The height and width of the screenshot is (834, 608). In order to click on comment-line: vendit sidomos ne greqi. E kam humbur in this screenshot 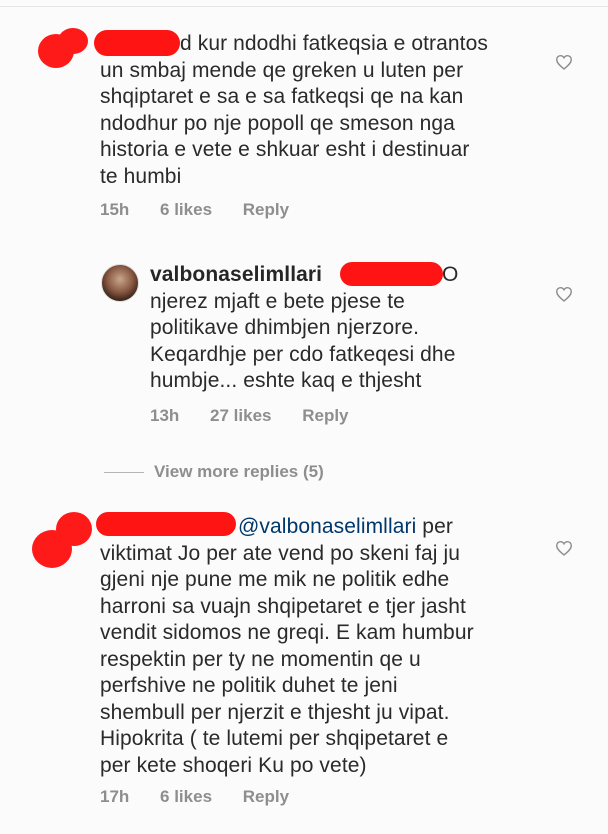, I will do `click(287, 632)`.